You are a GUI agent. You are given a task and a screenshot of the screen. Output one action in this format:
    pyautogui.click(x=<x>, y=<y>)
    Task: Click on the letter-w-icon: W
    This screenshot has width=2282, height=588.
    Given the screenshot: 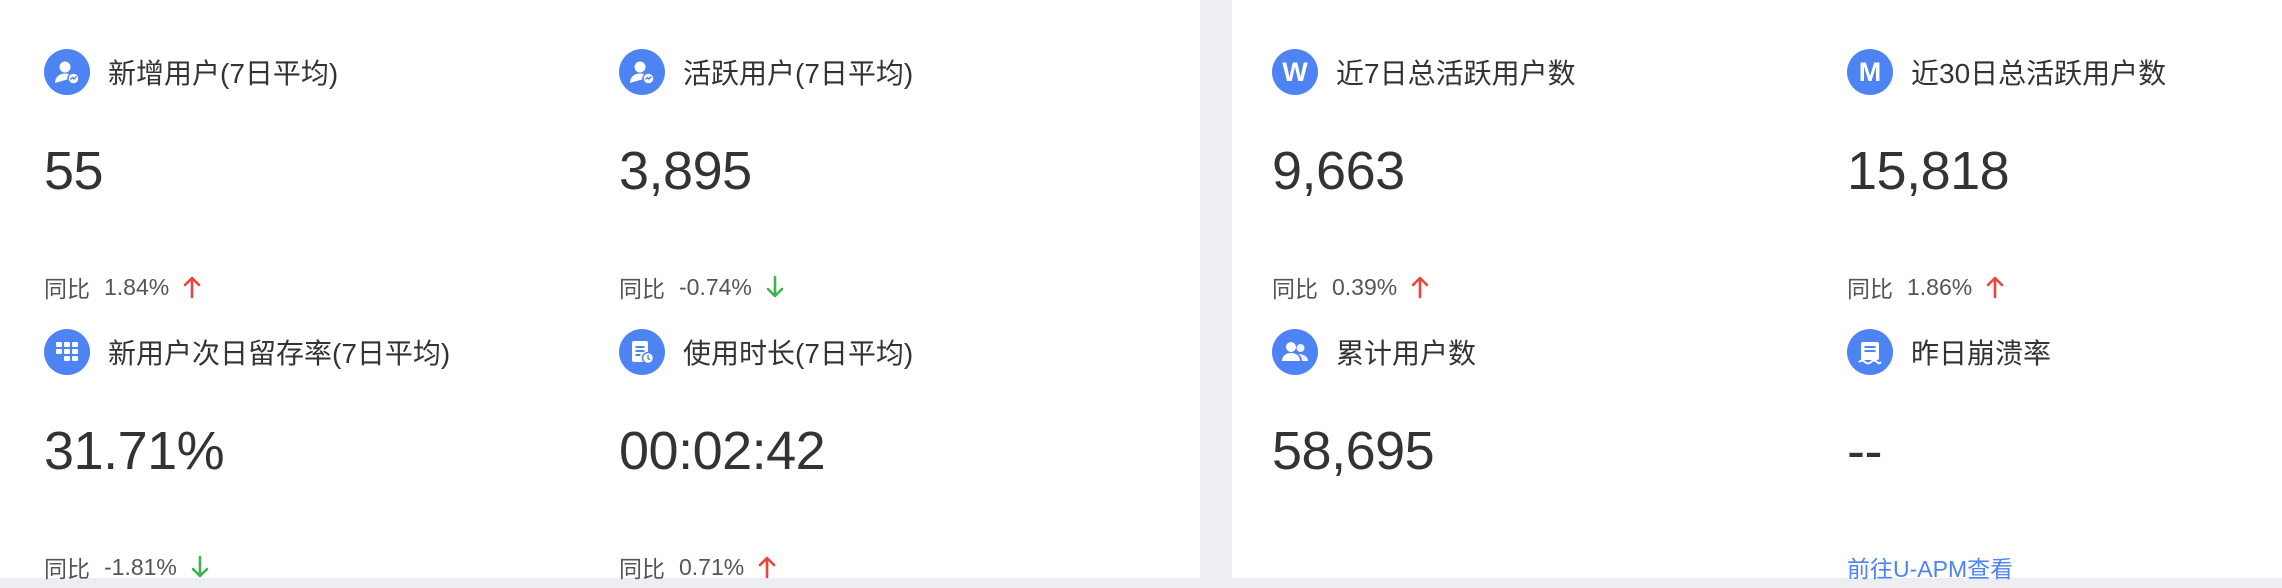 What is the action you would take?
    pyautogui.click(x=1295, y=72)
    